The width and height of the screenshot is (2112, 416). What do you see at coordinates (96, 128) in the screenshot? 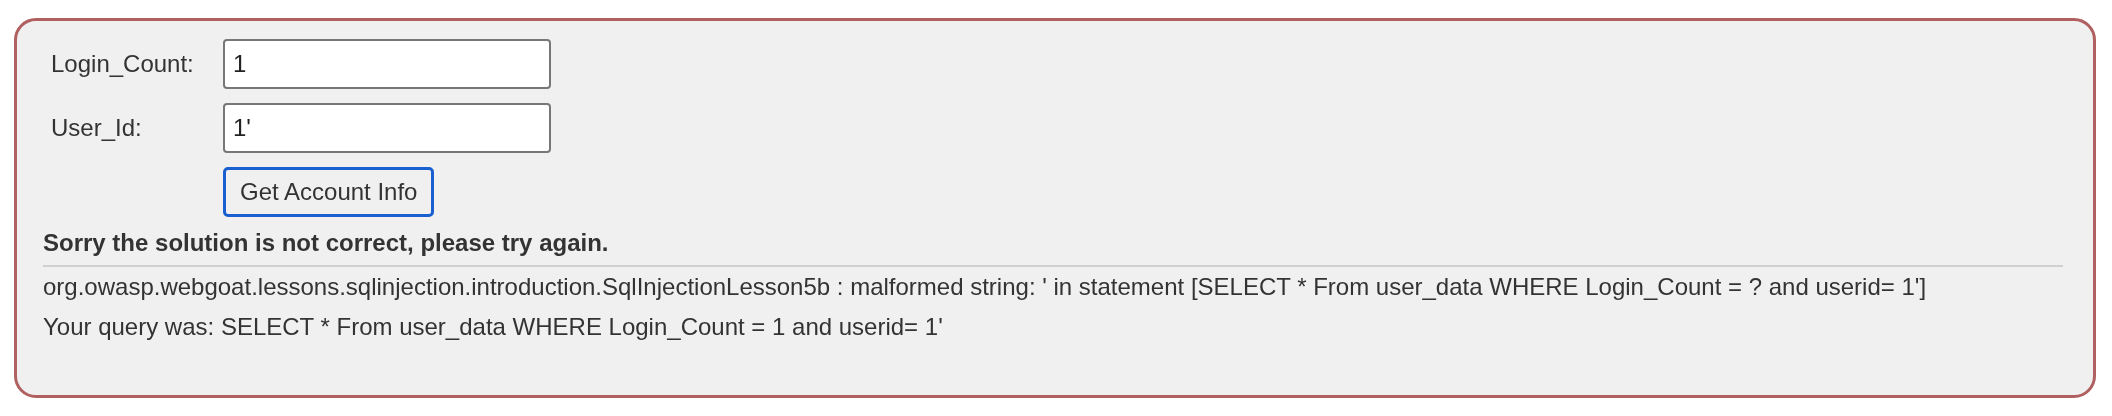
I see `field-label: User_Id:` at bounding box center [96, 128].